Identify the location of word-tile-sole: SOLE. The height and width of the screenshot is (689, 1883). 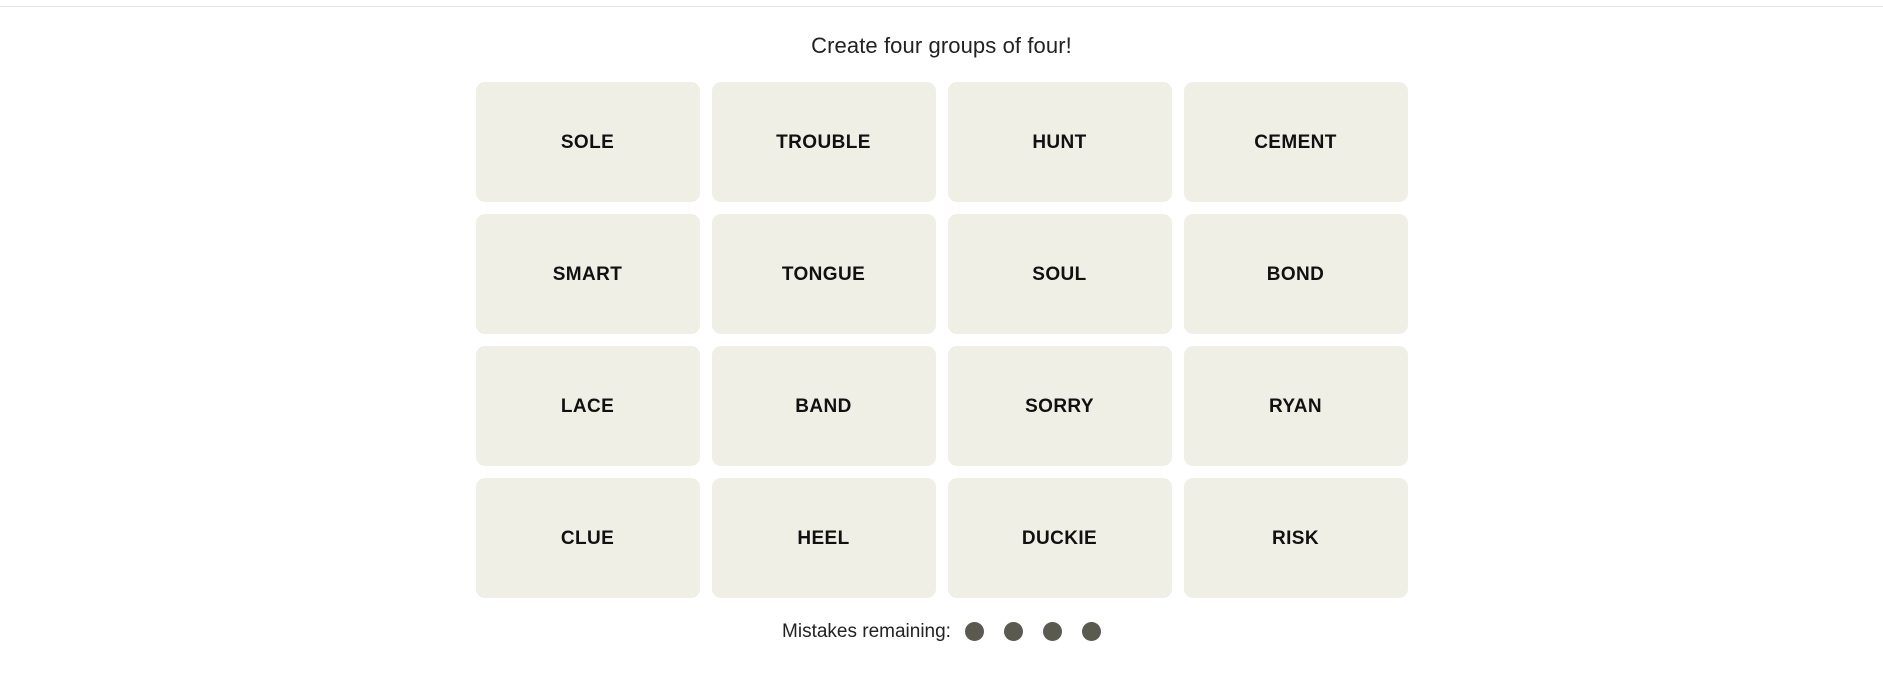
(587, 142).